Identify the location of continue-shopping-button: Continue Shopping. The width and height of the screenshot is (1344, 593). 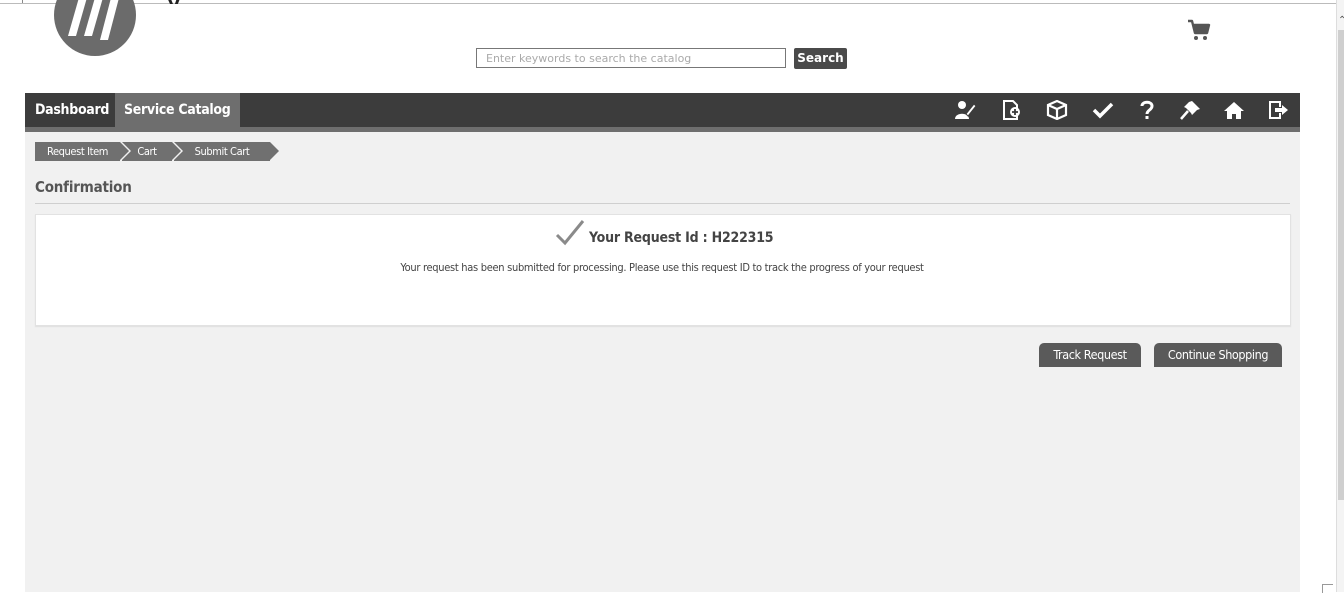
(1218, 355).